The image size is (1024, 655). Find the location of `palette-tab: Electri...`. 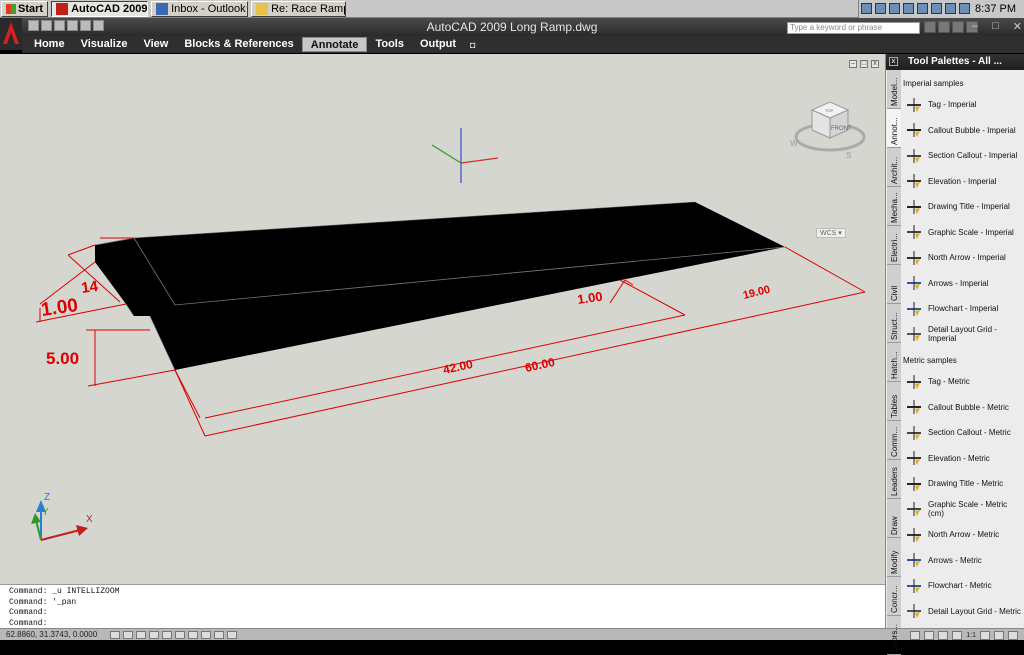

palette-tab: Electri... is located at coordinates (894, 245).